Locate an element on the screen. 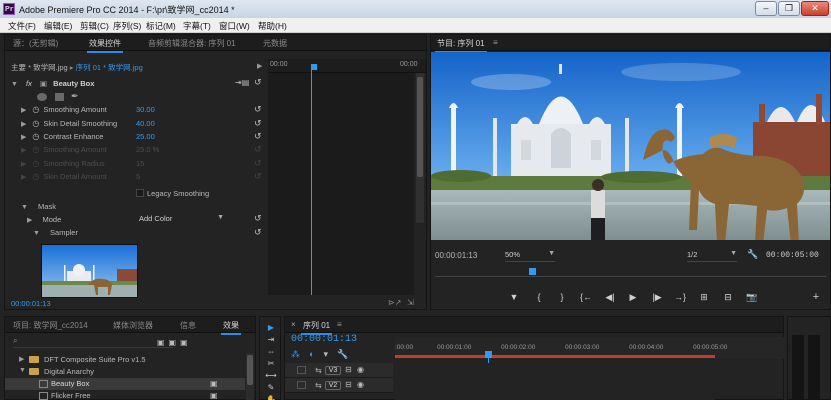  effect-filter-icons: ▣▣▣ is located at coordinates (174, 342).